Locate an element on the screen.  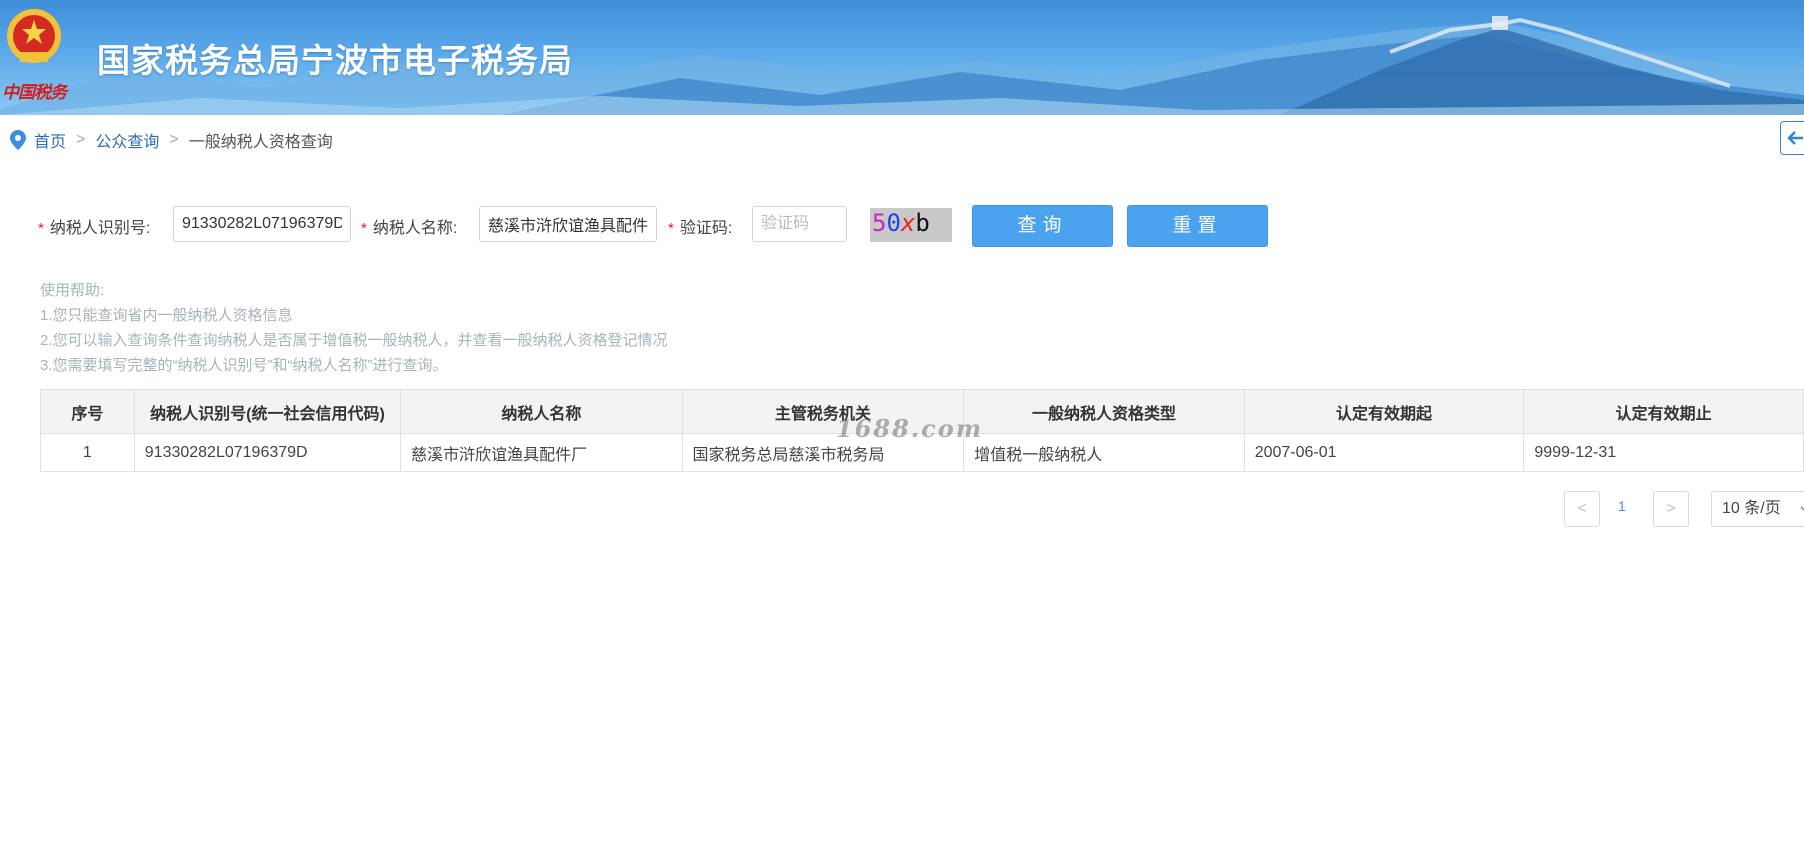
help-line: 3.您需要填写完整的“纳税人识别号”和“纳税人名称”进行查询。 is located at coordinates (244, 365).